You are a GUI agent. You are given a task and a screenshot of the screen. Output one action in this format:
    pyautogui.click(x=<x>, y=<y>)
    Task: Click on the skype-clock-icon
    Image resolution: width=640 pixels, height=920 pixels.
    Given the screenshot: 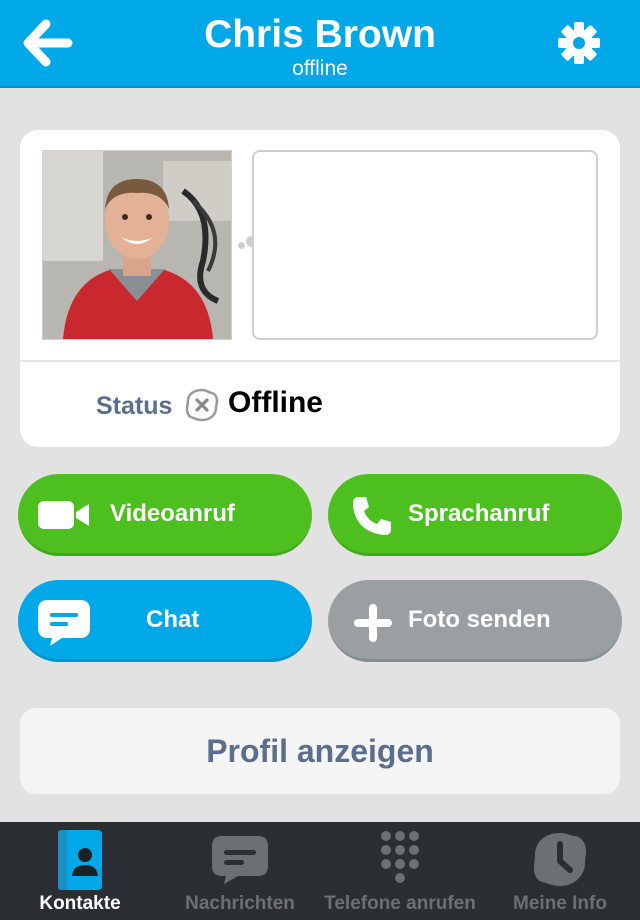 What is the action you would take?
    pyautogui.click(x=560, y=859)
    